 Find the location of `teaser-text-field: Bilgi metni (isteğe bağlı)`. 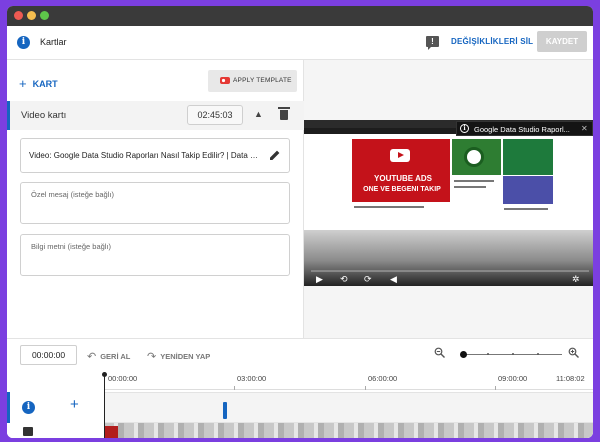

teaser-text-field: Bilgi metni (isteğe bağlı) is located at coordinates (155, 255).